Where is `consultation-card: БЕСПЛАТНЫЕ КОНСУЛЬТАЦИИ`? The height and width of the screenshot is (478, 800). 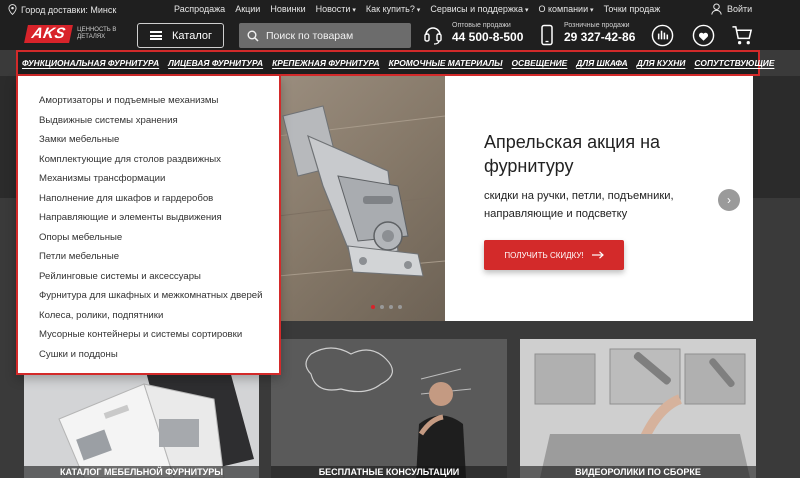
consultation-card: БЕСПЛАТНЫЕ КОНСУЛЬТАЦИИ is located at coordinates (389, 408).